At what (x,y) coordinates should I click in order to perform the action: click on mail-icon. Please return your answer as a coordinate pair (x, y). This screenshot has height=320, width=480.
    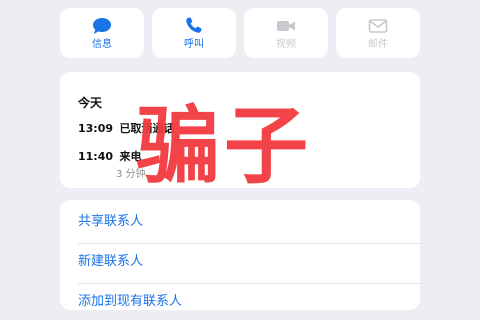
    Looking at the image, I should click on (378, 26).